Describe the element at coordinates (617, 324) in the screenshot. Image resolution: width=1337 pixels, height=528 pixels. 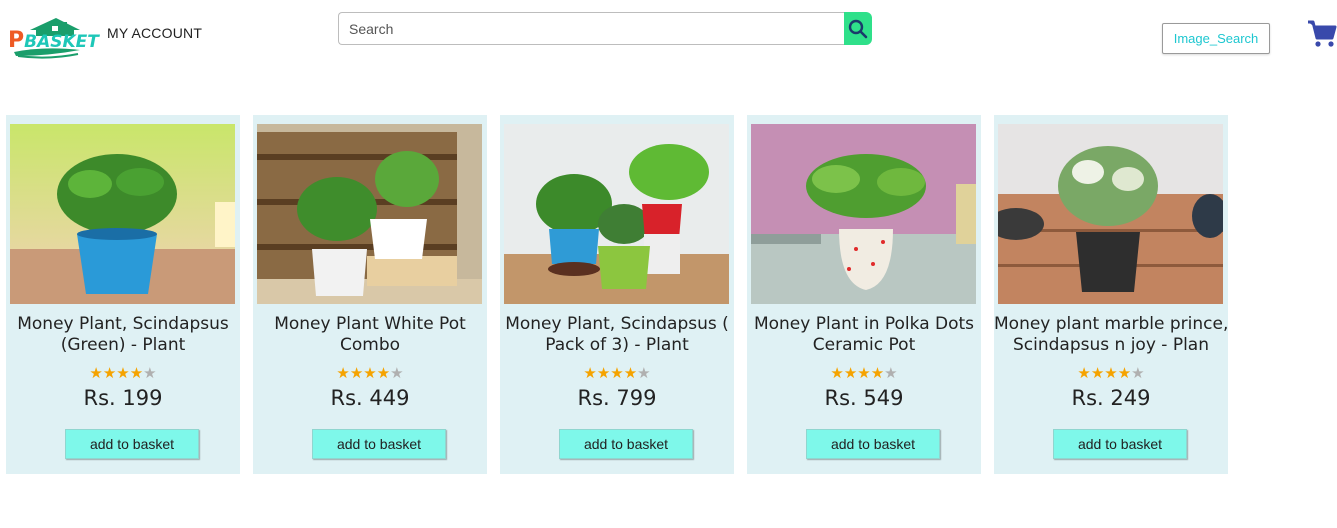
I see `product-title-line: Money Plant, Scindapsus (` at that location.